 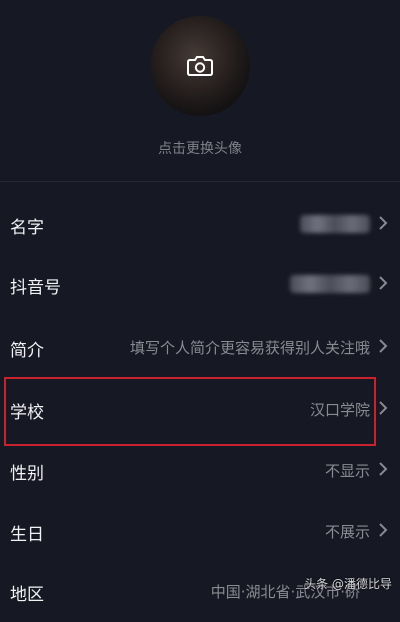 I want to click on row-label: 名字, so click(x=27, y=228).